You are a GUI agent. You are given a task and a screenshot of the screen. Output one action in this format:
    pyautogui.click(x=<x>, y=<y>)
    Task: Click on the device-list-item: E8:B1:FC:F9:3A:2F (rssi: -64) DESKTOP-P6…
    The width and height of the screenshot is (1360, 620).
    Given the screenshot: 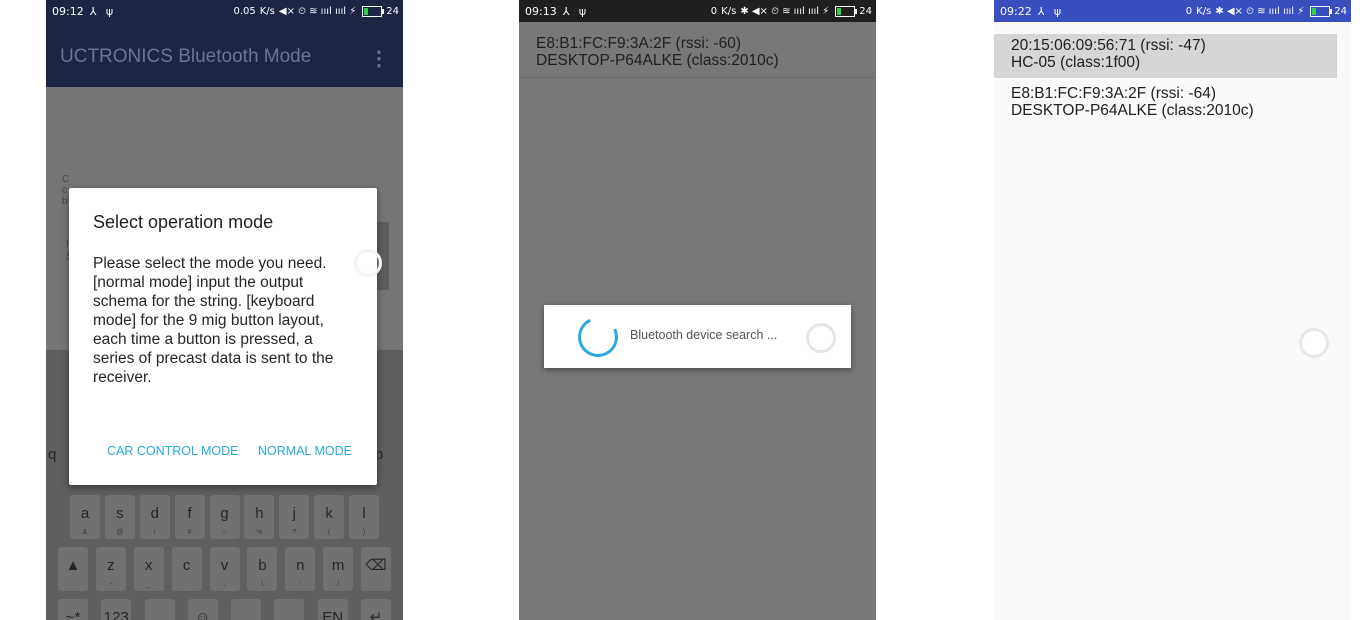 What is the action you would take?
    pyautogui.click(x=1132, y=102)
    